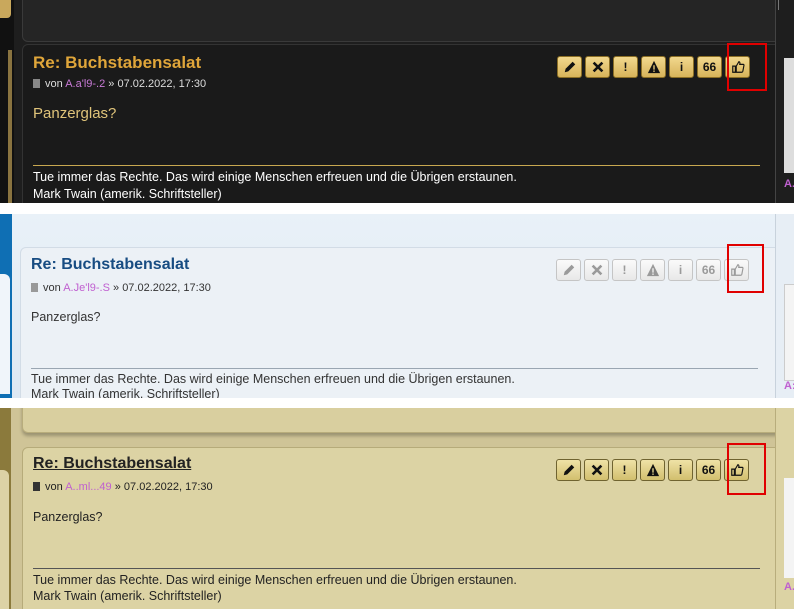 This screenshot has height=609, width=794. What do you see at coordinates (397, 403) in the screenshot?
I see `panel-gap` at bounding box center [397, 403].